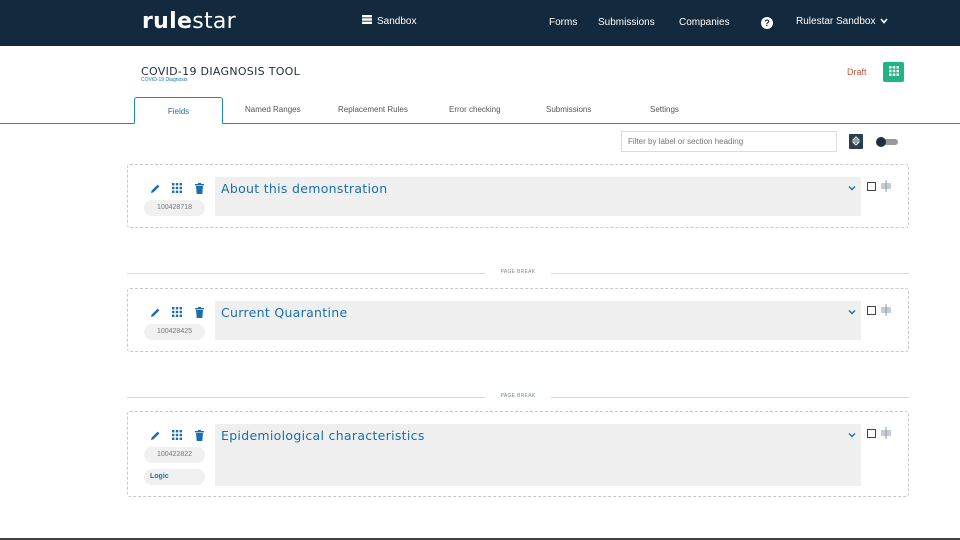  I want to click on tab-named-ranges: Named Ranges, so click(273, 109).